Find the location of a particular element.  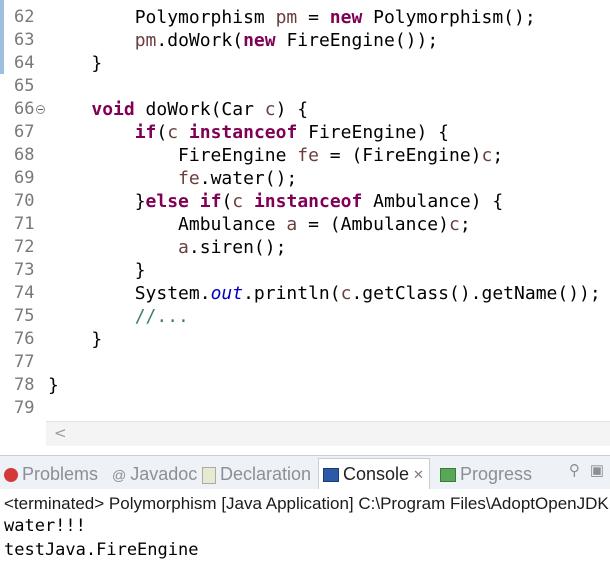

code-line: 63 pm.doWork(new FireEngine()); is located at coordinates (305, 40).